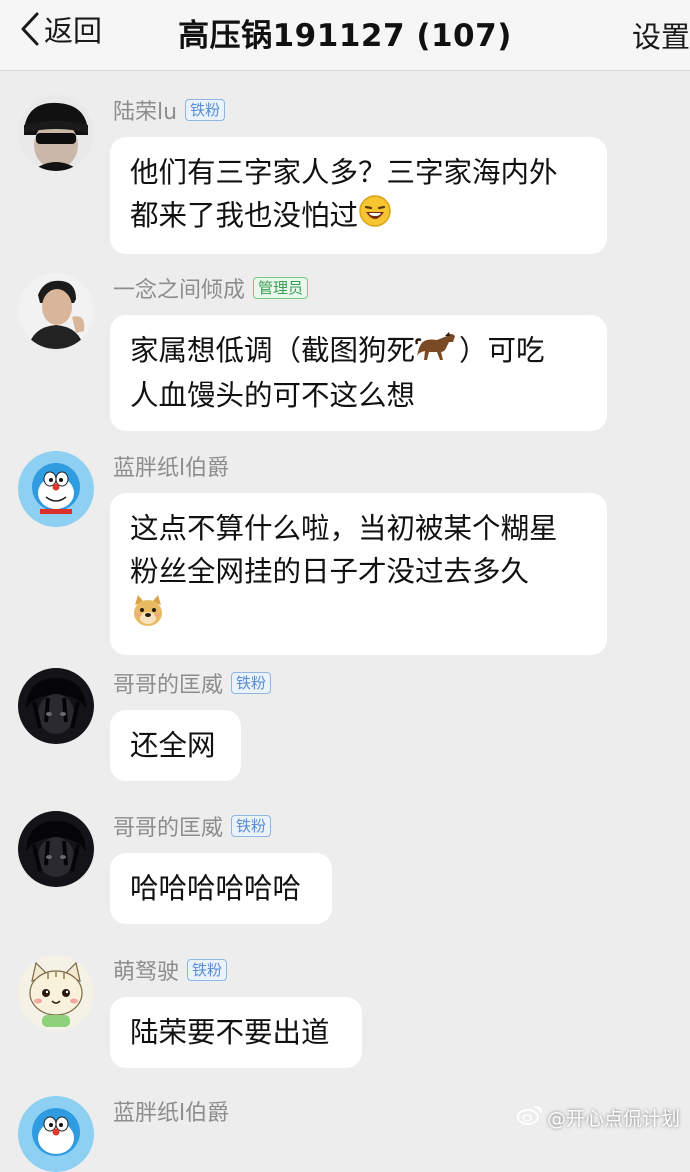 Image resolution: width=690 pixels, height=1172 pixels. I want to click on settings-button: 设置, so click(661, 35).